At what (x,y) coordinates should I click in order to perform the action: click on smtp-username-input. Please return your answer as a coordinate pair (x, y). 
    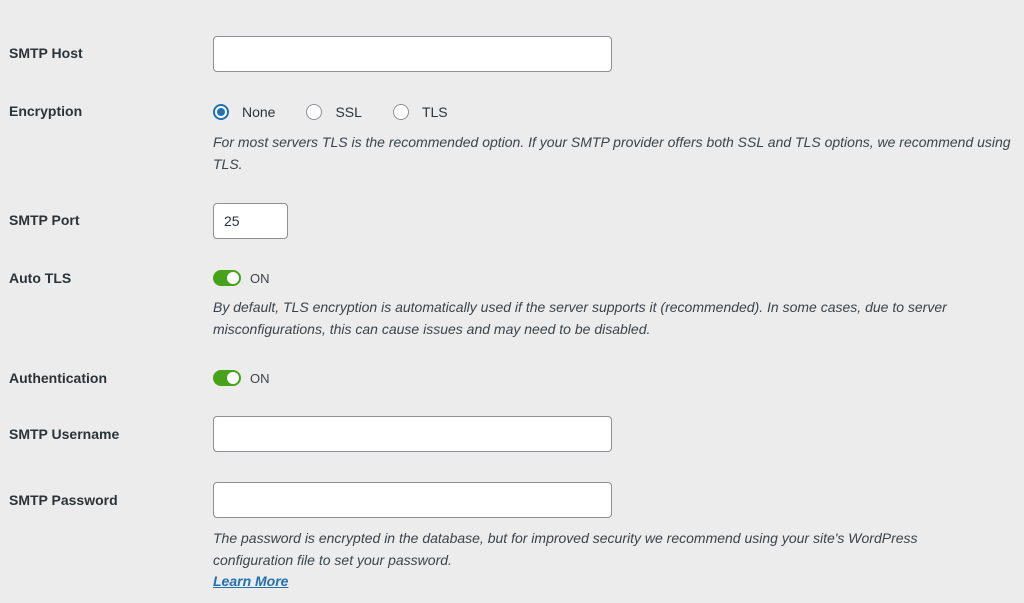
    Looking at the image, I should click on (412, 434).